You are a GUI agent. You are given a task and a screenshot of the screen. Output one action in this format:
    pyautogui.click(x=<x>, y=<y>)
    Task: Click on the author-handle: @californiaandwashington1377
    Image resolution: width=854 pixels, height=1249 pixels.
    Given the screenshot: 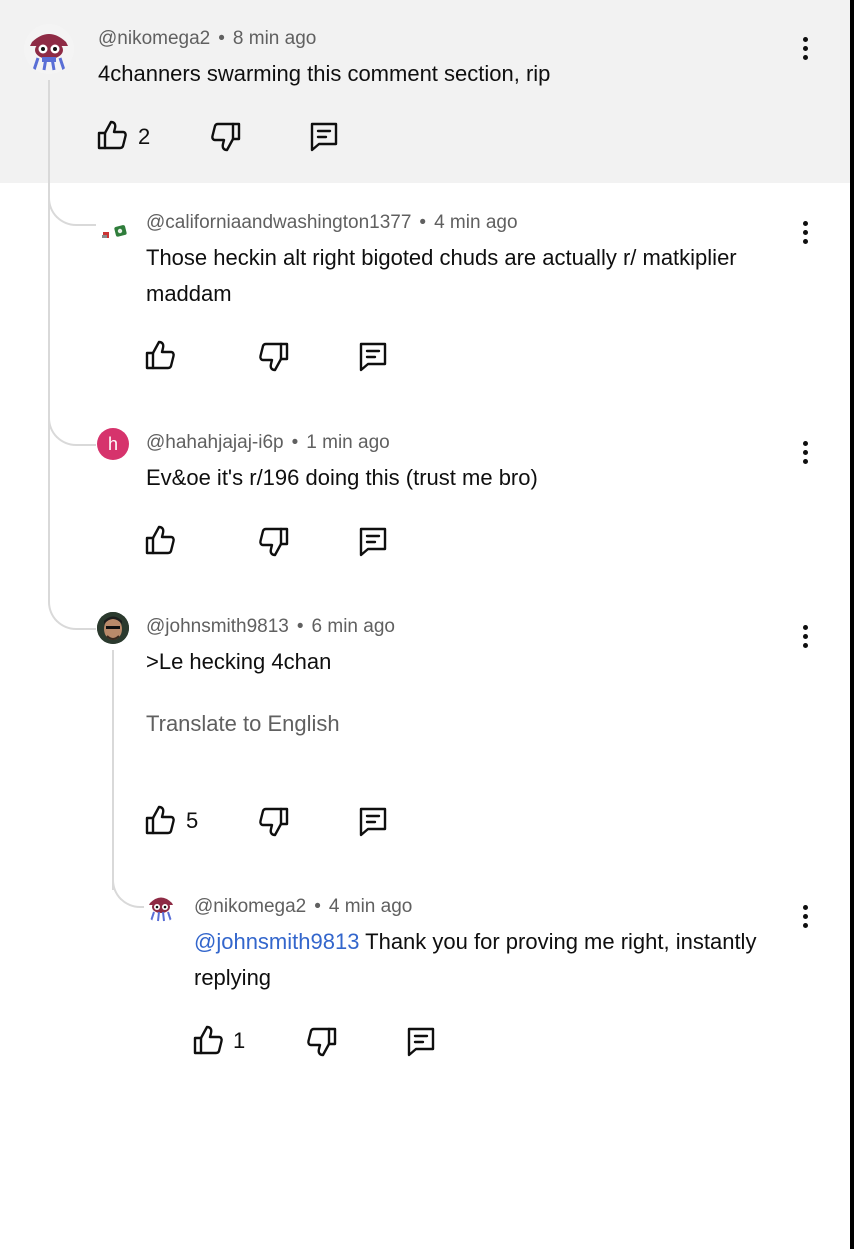 What is the action you would take?
    pyautogui.click(x=278, y=222)
    